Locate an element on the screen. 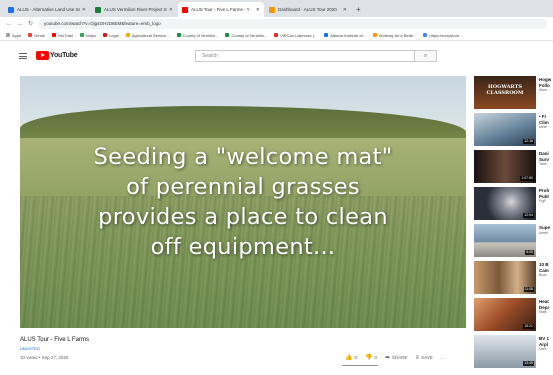 The image size is (553, 375). tab-title: Dashboard · ALUS Tour 2020 is located at coordinates (307, 9).